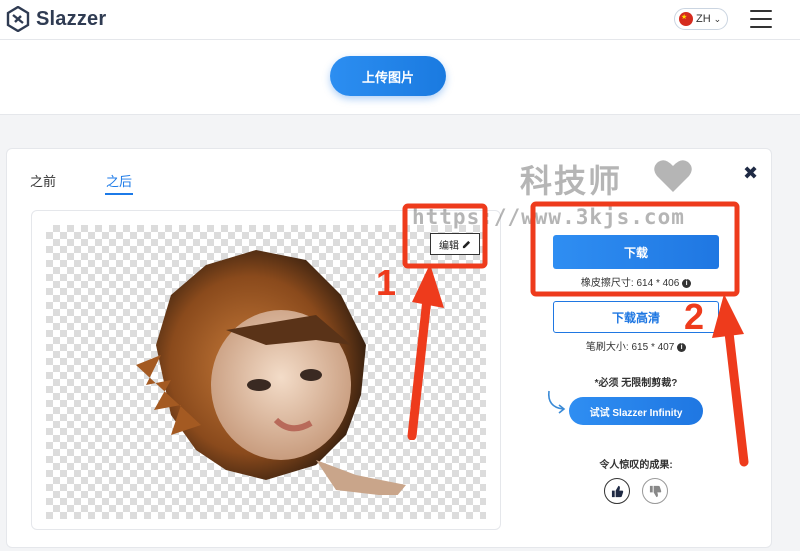 The image size is (800, 551). What do you see at coordinates (655, 491) in the screenshot?
I see `thumbs-down-icon` at bounding box center [655, 491].